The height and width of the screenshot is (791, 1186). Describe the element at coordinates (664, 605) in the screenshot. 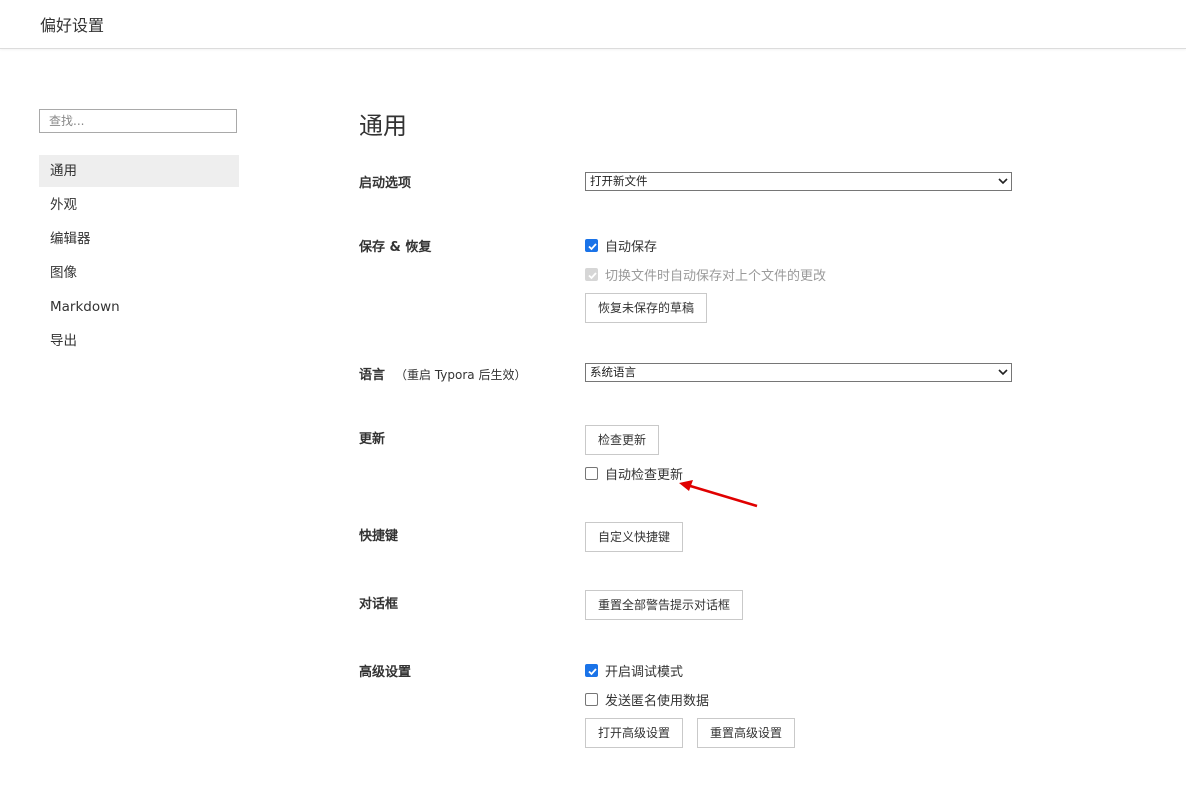

I see `reset-dialogs-button: 重置全部警告提示对话框` at that location.